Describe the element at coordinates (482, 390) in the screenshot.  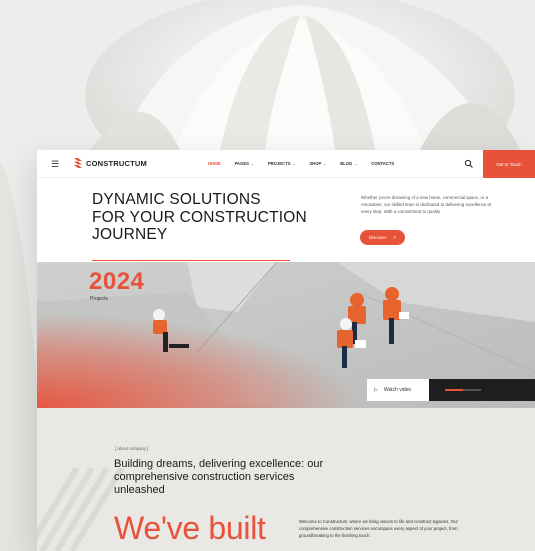
I see `video-controls` at that location.